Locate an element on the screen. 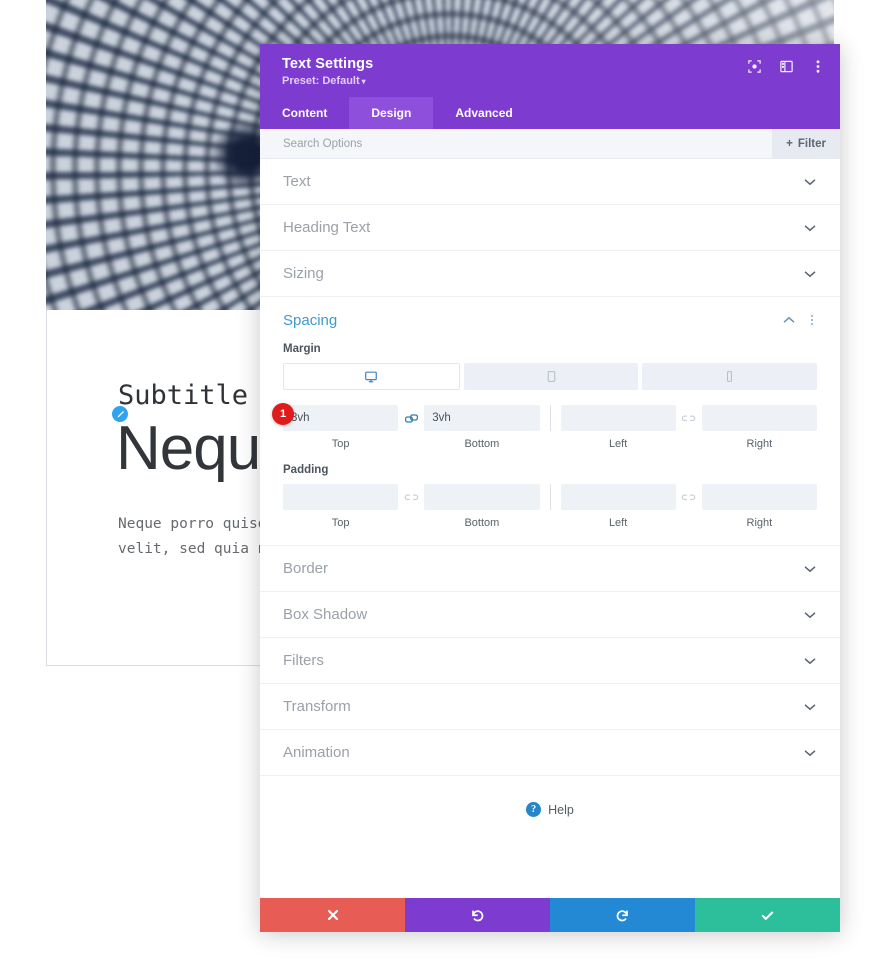 The width and height of the screenshot is (880, 972). device-tab-tablet is located at coordinates (551, 376).